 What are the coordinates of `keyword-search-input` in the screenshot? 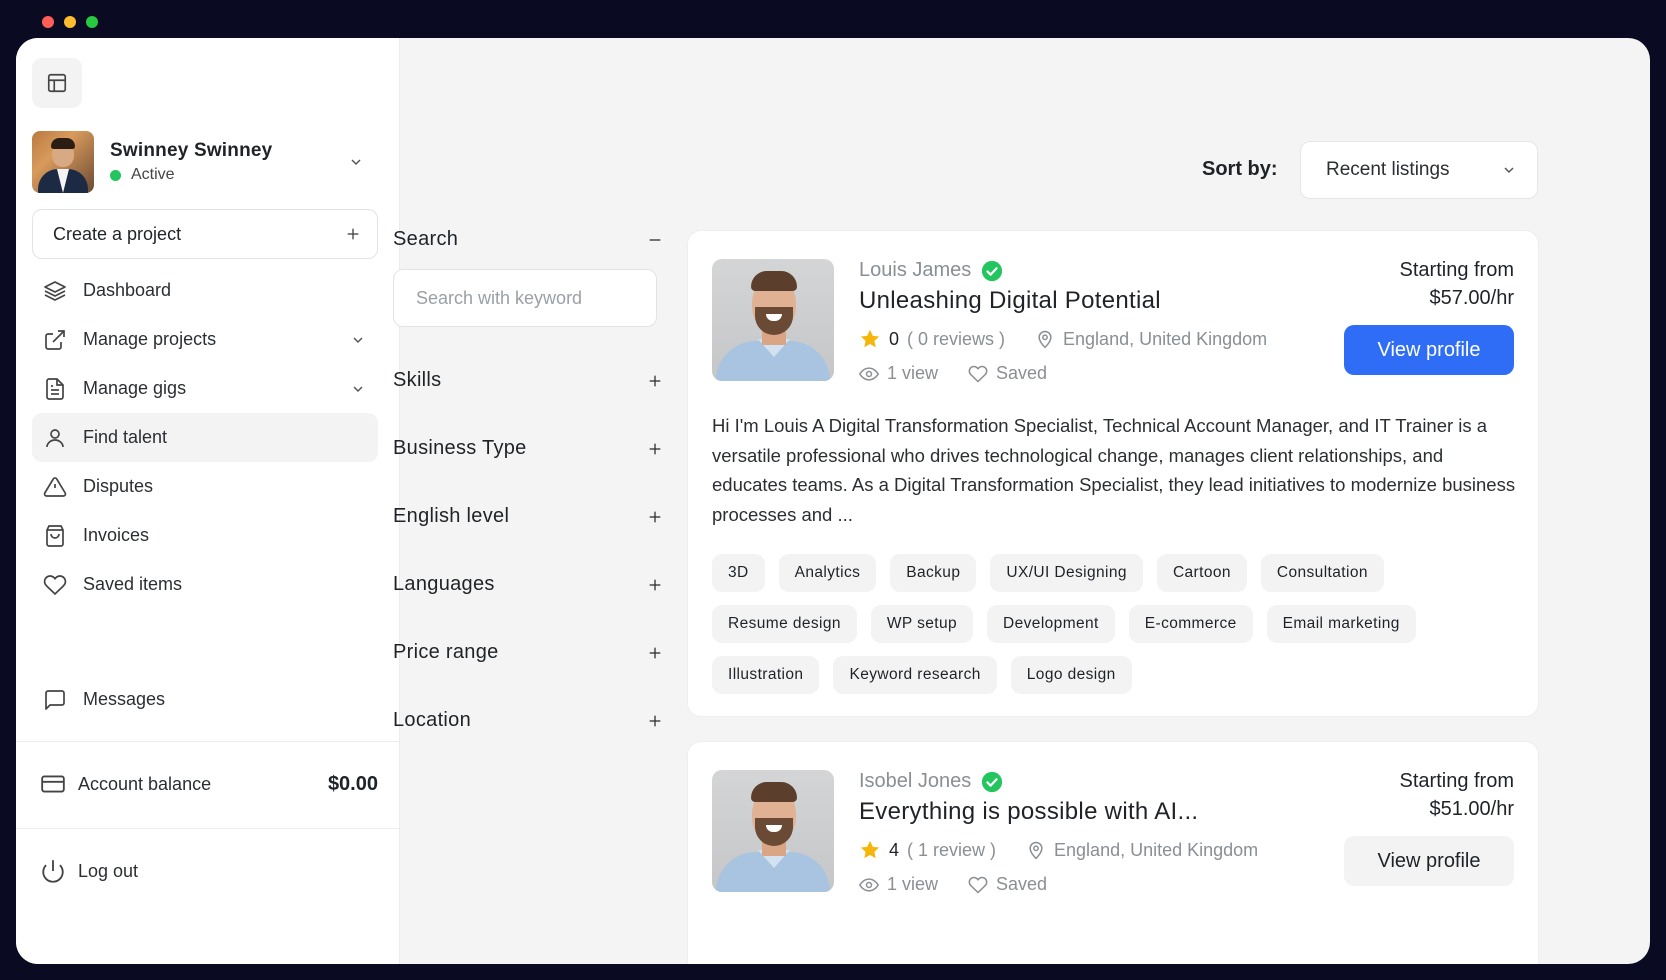 It's located at (525, 298).